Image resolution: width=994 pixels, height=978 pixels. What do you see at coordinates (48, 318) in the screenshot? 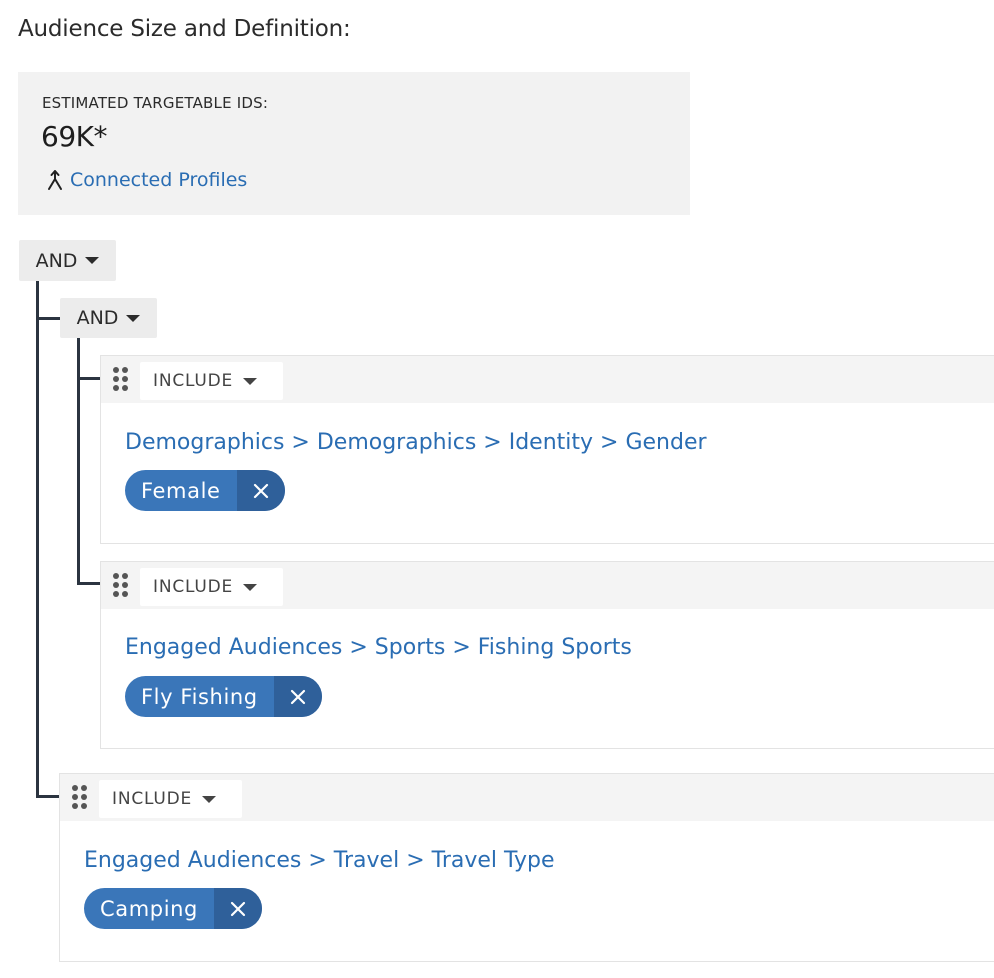
I see `root-branch-to-nested` at bounding box center [48, 318].